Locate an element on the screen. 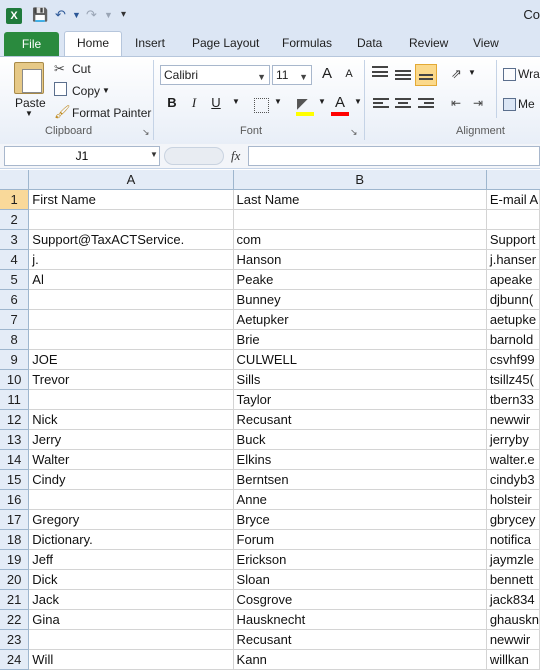 This screenshot has width=540, height=672. underline-button: U is located at coordinates (216, 105).